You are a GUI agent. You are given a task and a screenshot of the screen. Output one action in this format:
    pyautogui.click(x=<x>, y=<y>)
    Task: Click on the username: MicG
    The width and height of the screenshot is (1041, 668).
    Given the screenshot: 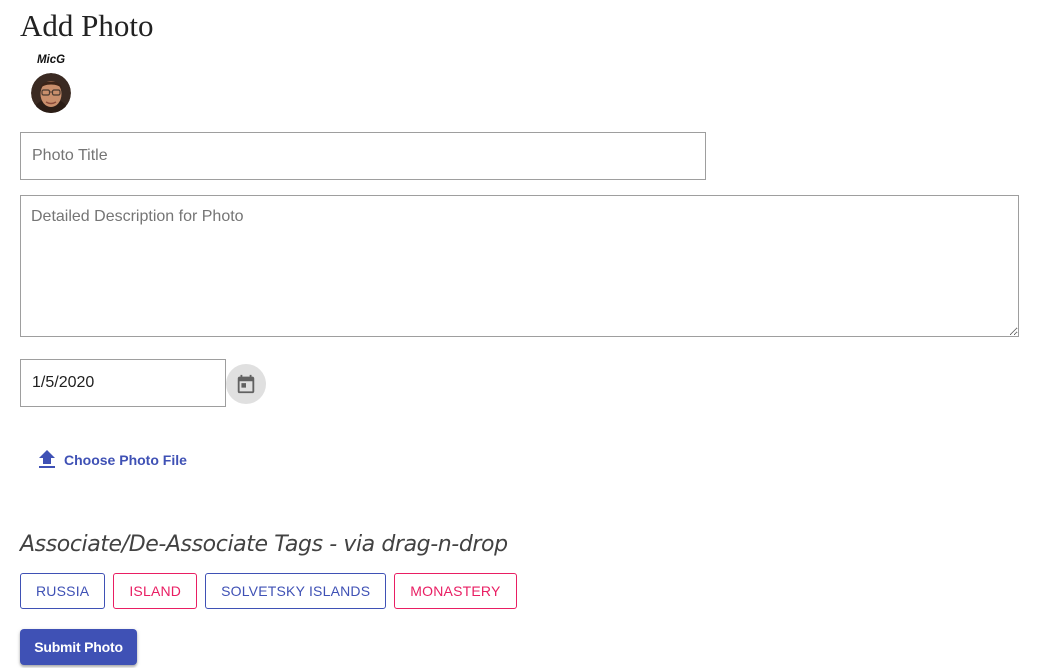 What is the action you would take?
    pyautogui.click(x=51, y=60)
    